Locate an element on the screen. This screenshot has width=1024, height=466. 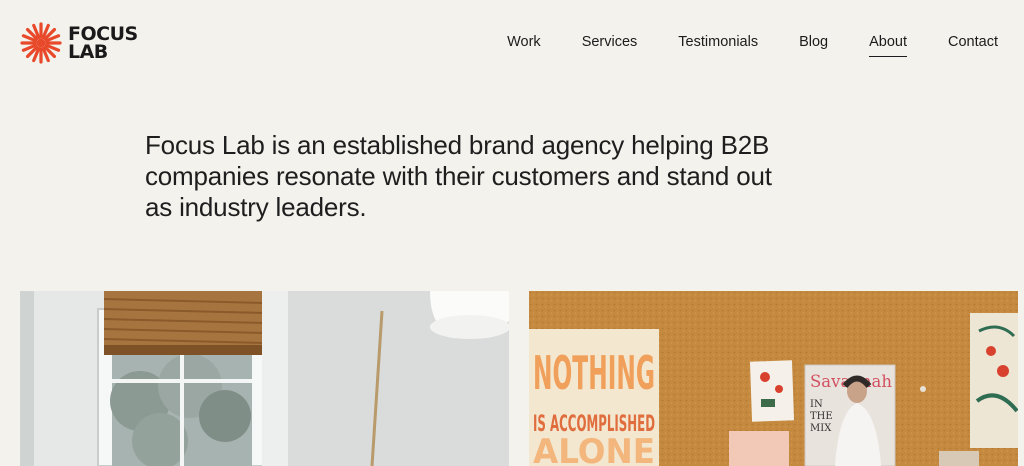
focus-lab-logo: FOCUS LAB is located at coordinates (79, 43).